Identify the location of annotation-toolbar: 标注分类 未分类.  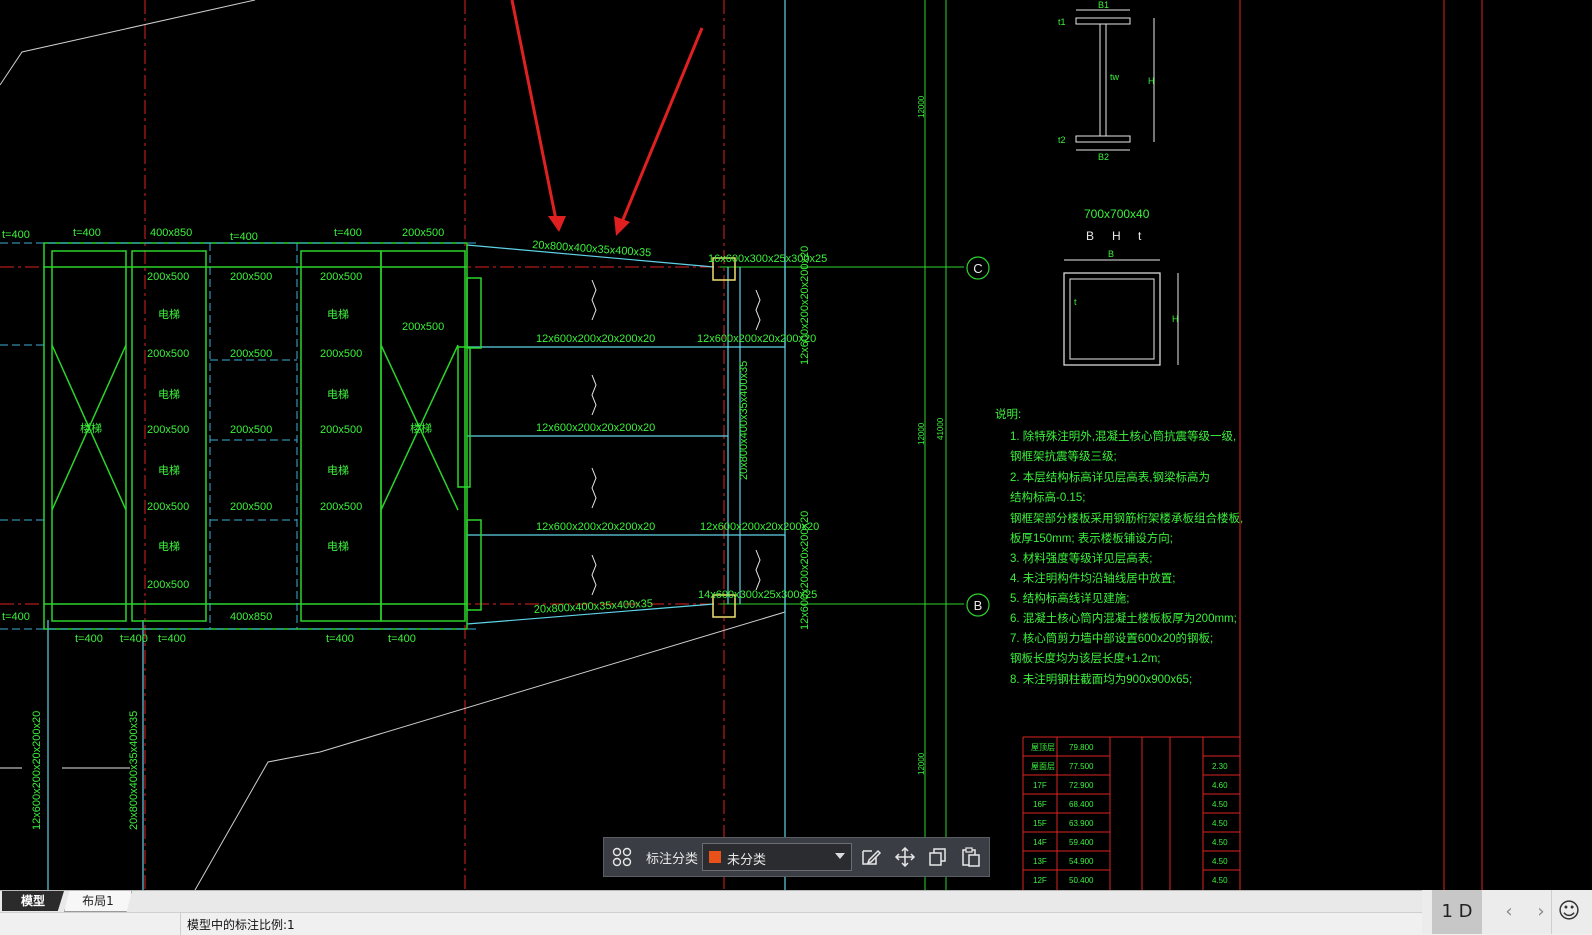
(796, 857).